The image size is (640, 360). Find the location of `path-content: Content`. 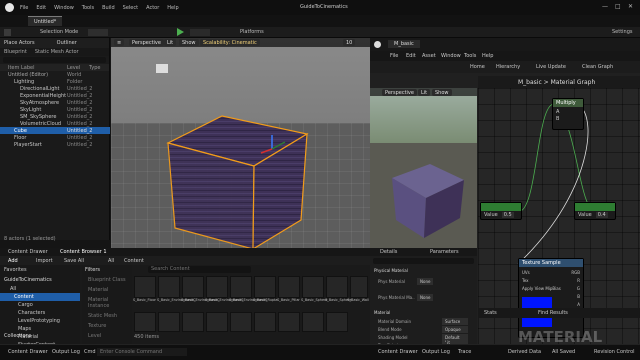

path-content: Content is located at coordinates (134, 261).